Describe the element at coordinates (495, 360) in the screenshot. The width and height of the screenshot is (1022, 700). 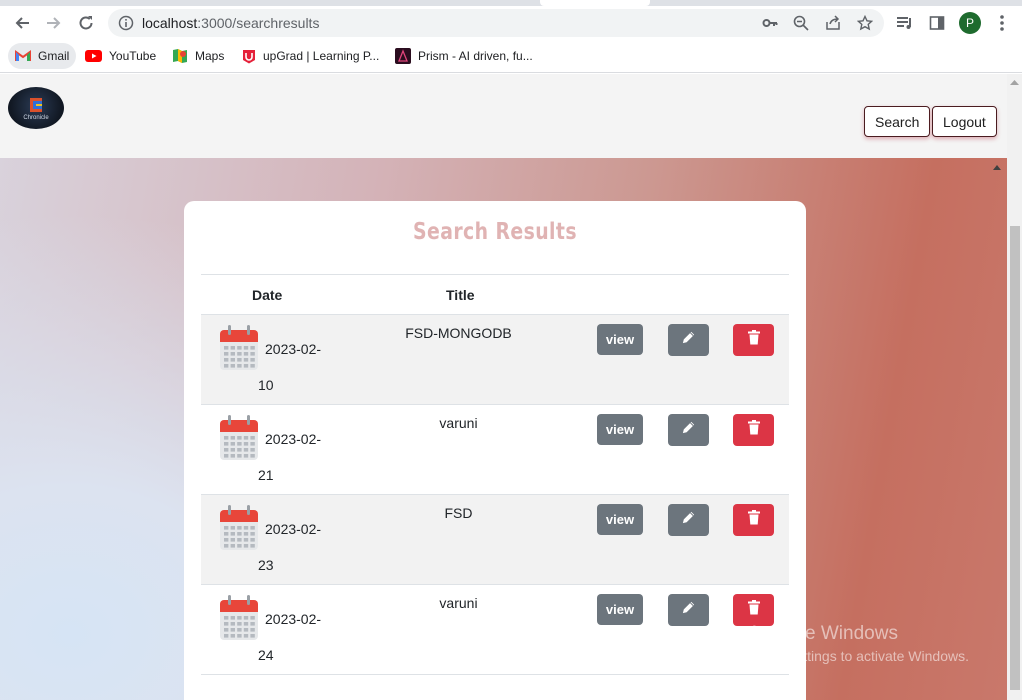
I see `table-row: 2023-02- 10 FSD-MONGODB view` at that location.